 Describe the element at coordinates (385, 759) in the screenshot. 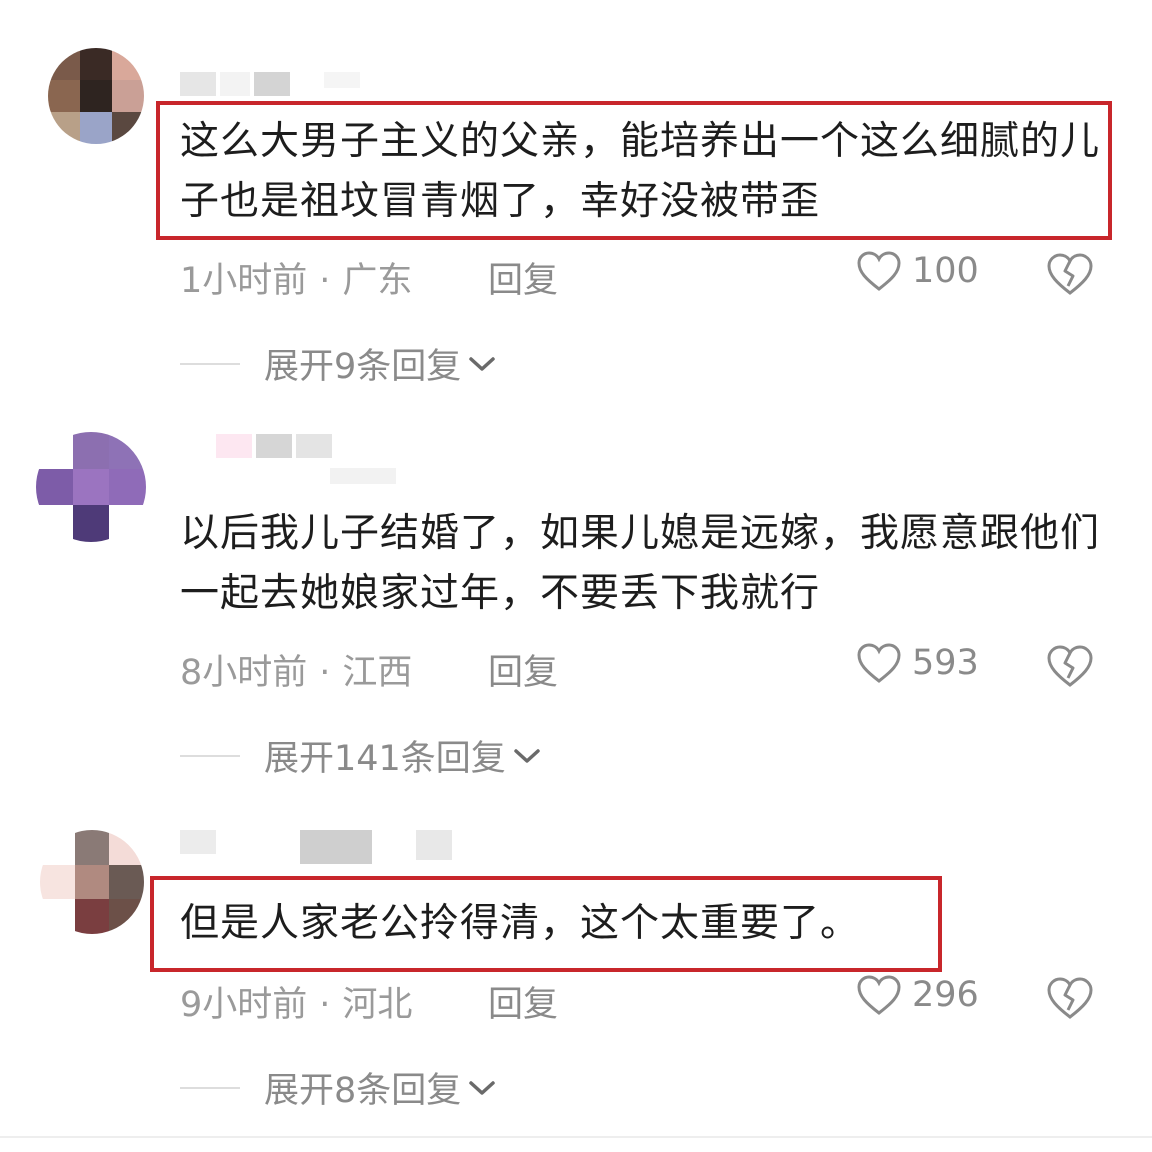

I see `expand-replies-label: 展开141条回复` at that location.